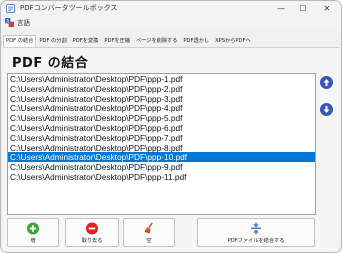 The height and width of the screenshot is (253, 342). What do you see at coordinates (20, 41) in the screenshot?
I see `tab-merge-pdf: PDF の結合` at bounding box center [20, 41].